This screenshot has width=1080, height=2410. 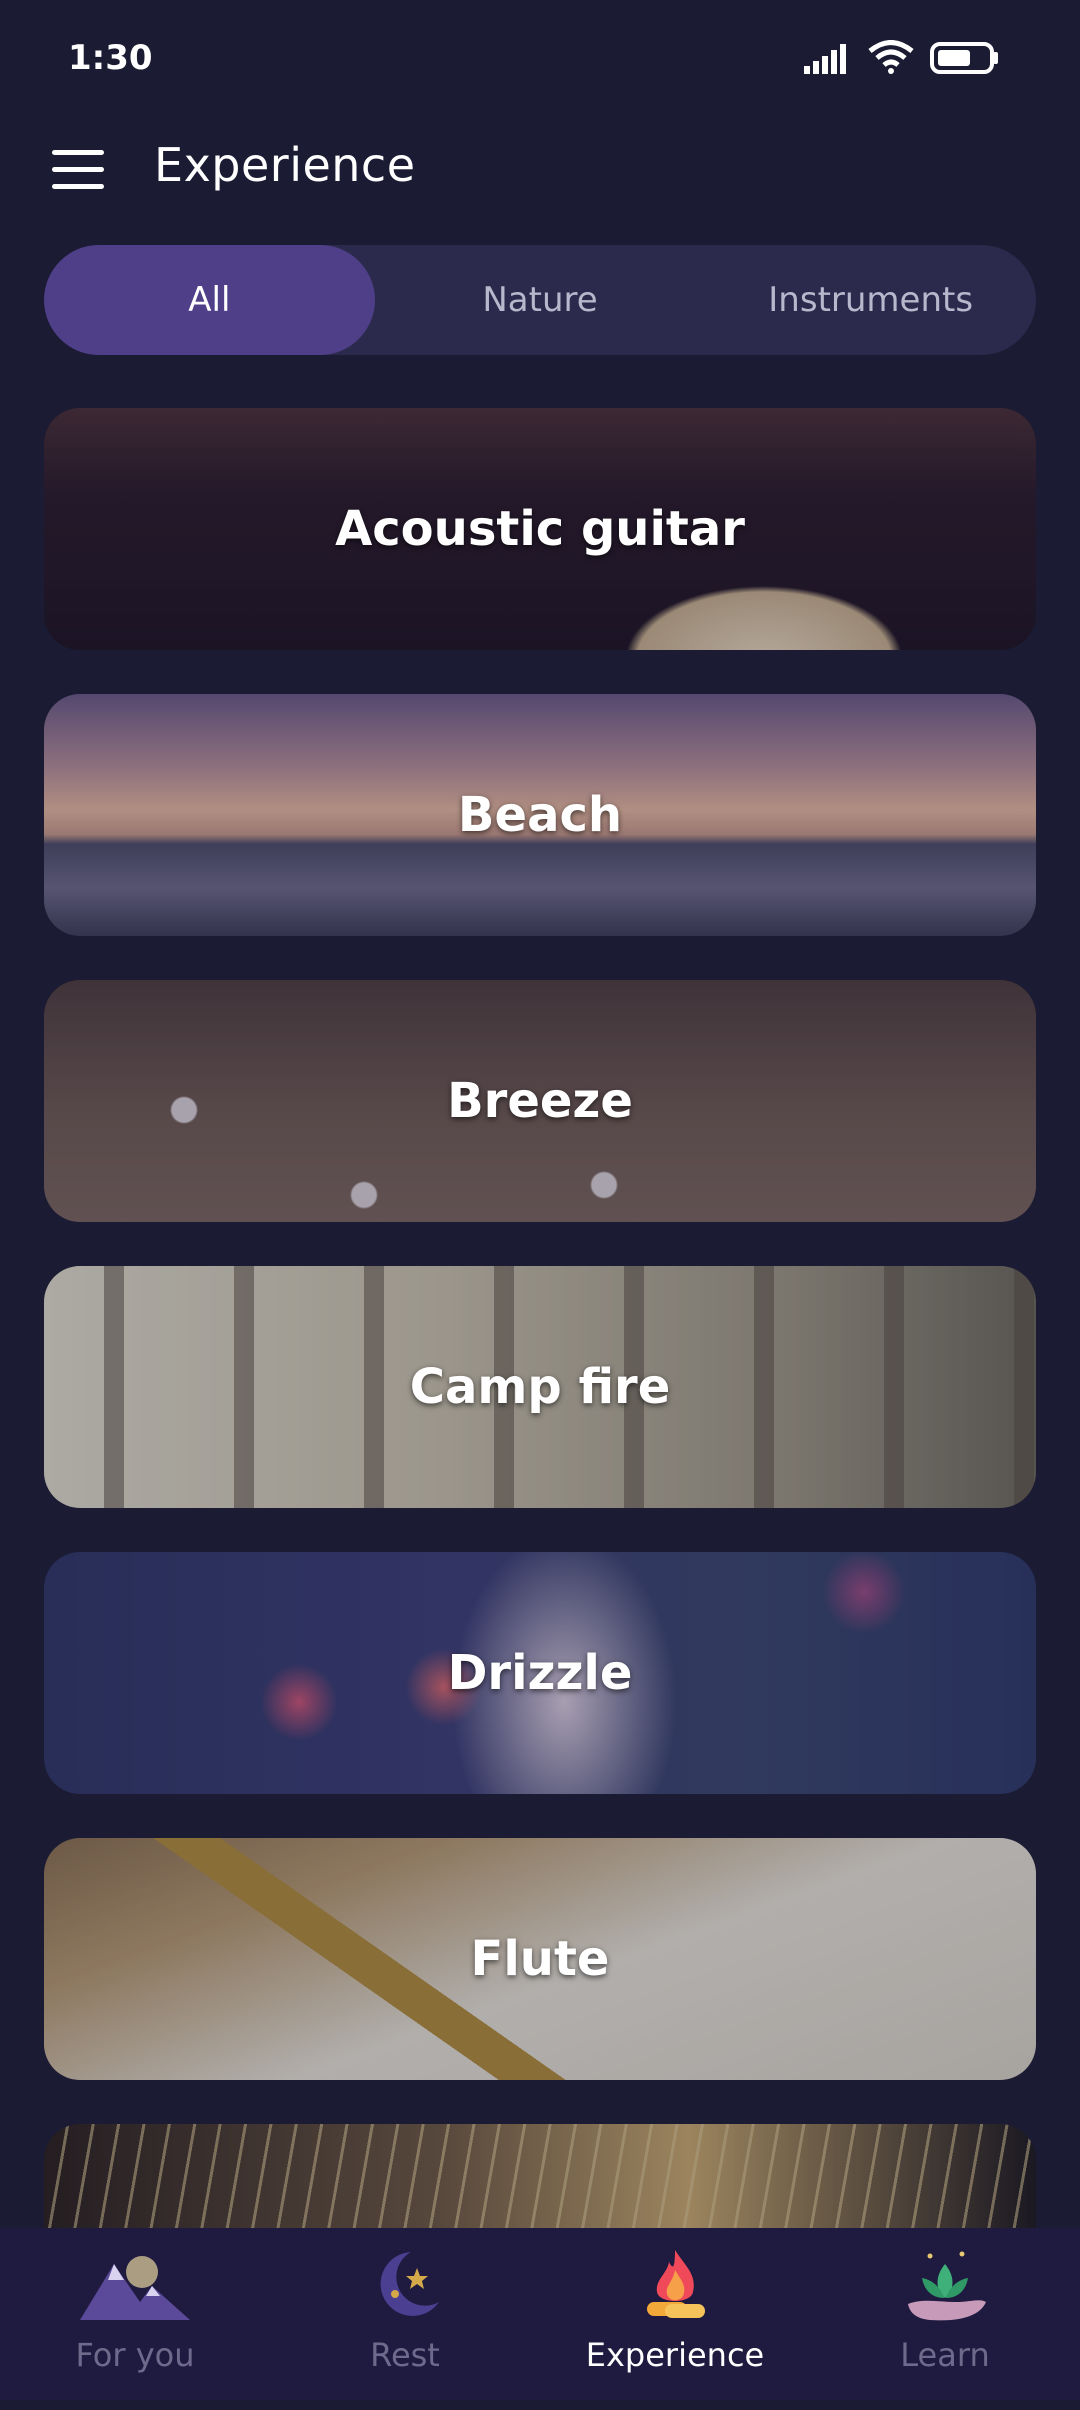 I want to click on nav-label: Experience, so click(x=675, y=2355).